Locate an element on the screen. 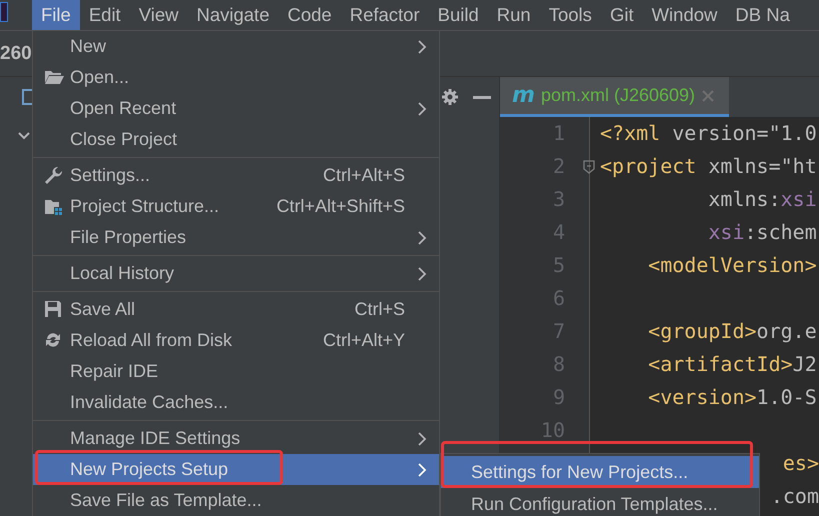  menu-item: Close Project is located at coordinates (236, 139).